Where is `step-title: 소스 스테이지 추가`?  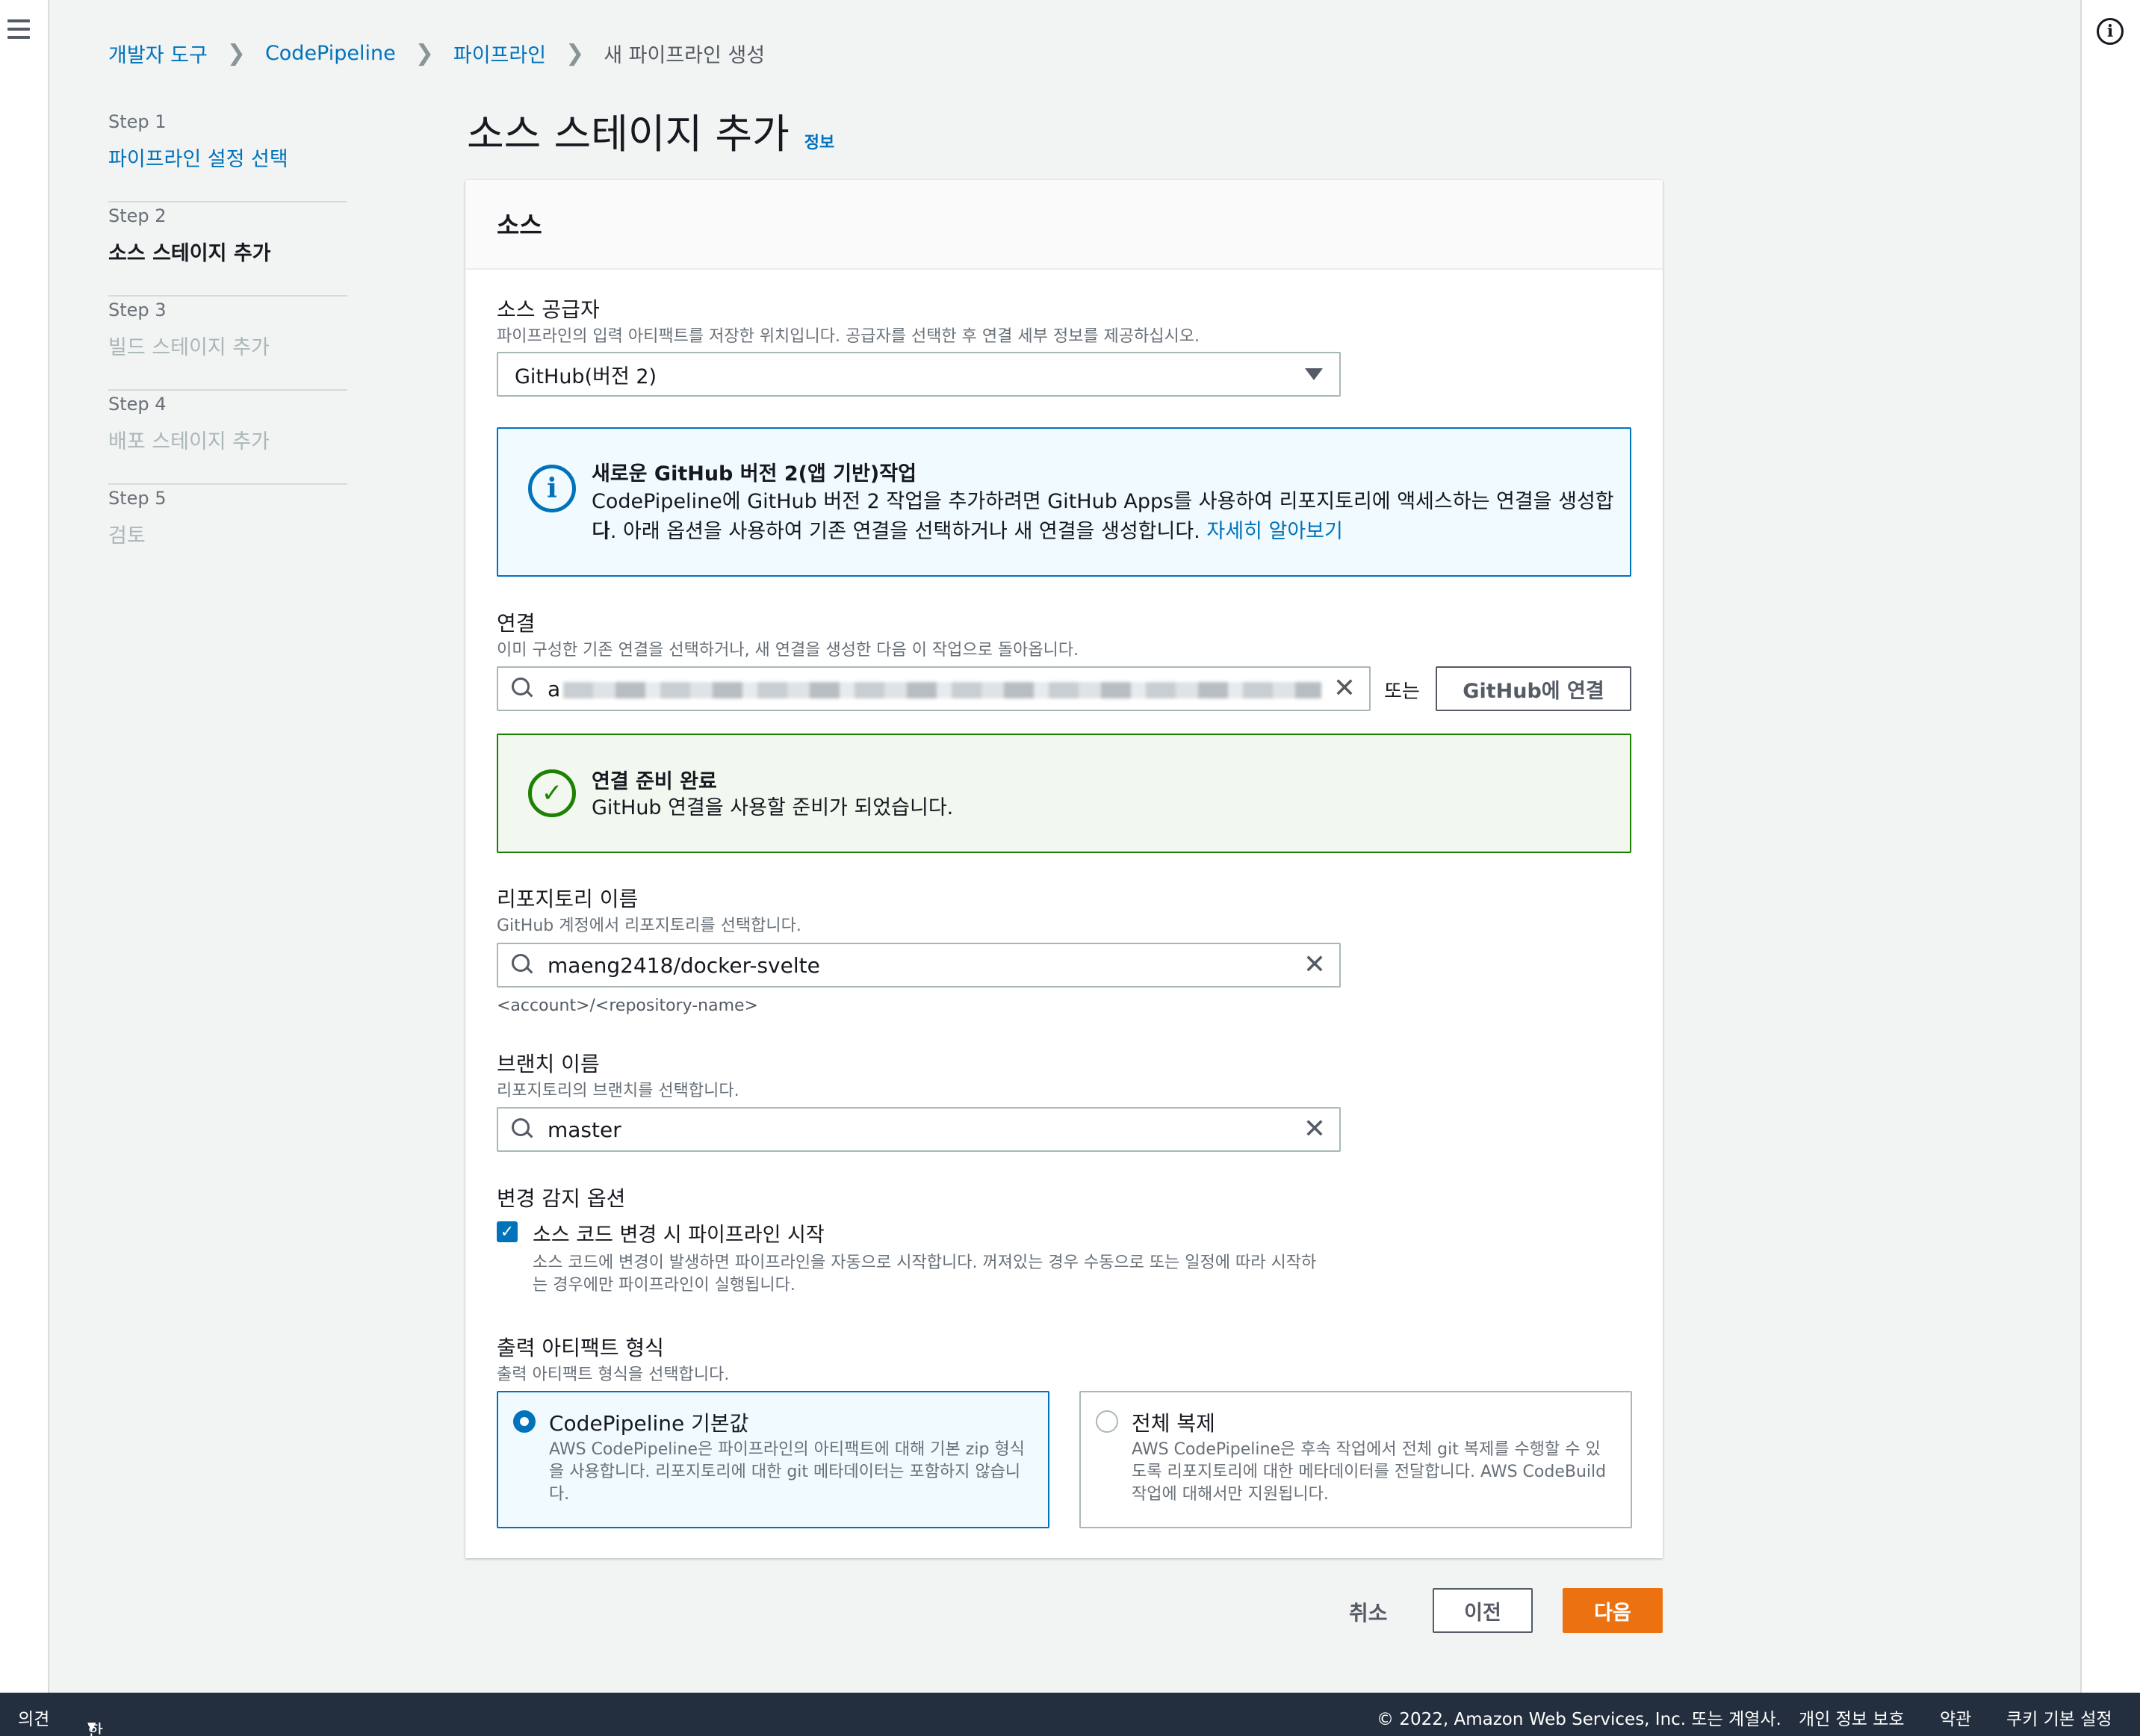
step-title: 소스 스테이지 추가 is located at coordinates (189, 253).